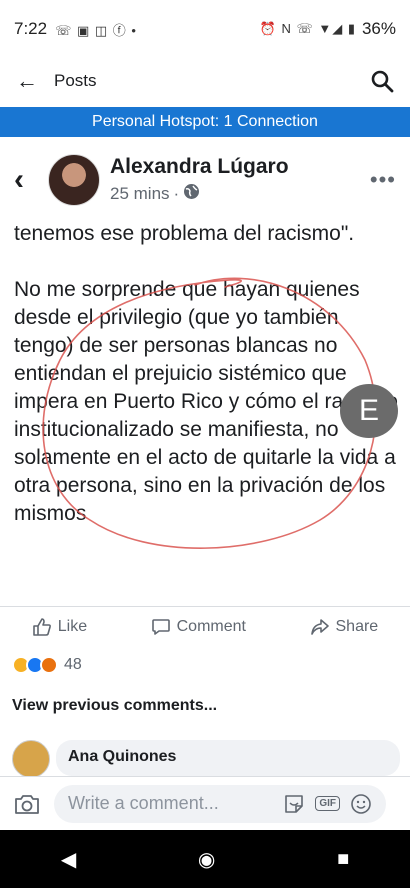 This screenshot has width=410, height=888. Describe the element at coordinates (41, 626) in the screenshot. I see `thumbs-up-icon` at that location.